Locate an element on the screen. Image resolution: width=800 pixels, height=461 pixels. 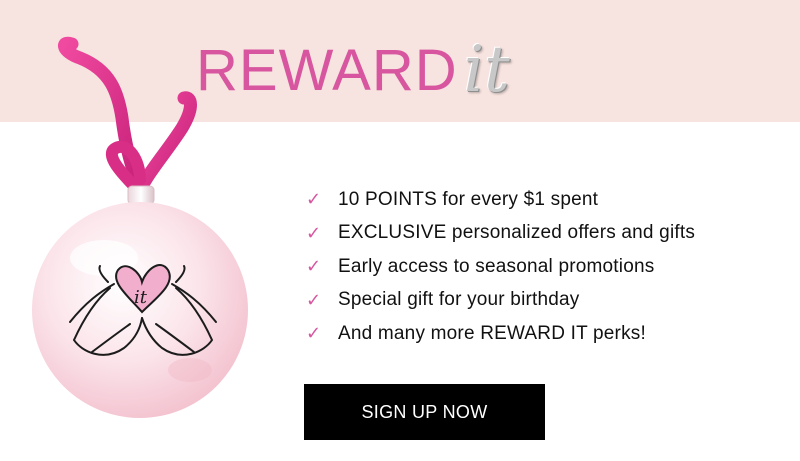
brand-it-script: it is located at coordinates (486, 70).